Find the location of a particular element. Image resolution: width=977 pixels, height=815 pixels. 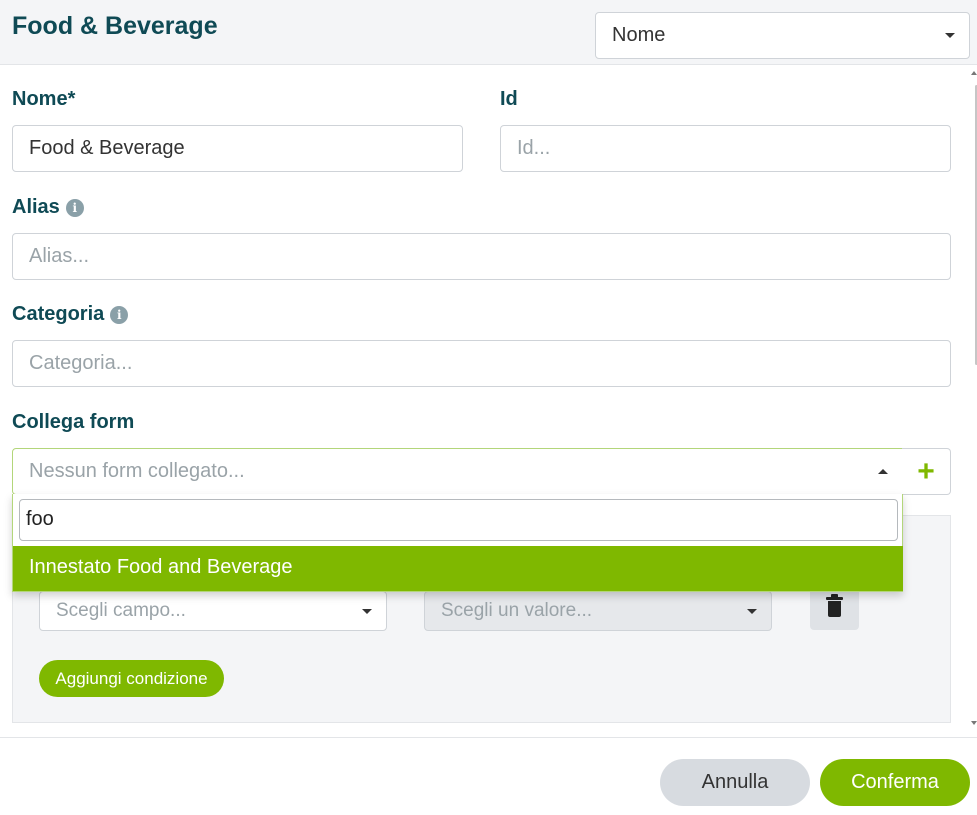

collega-form-label-text: Collega form is located at coordinates (73, 422).